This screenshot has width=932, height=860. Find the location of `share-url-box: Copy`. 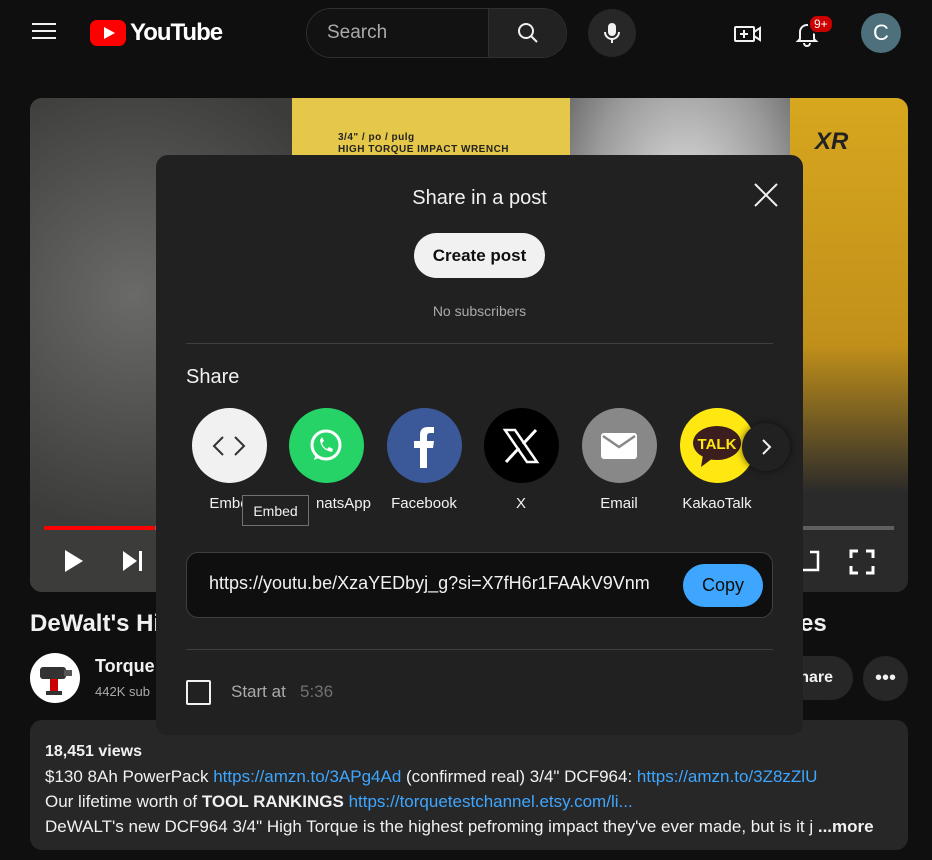

share-url-box: Copy is located at coordinates (479, 585).